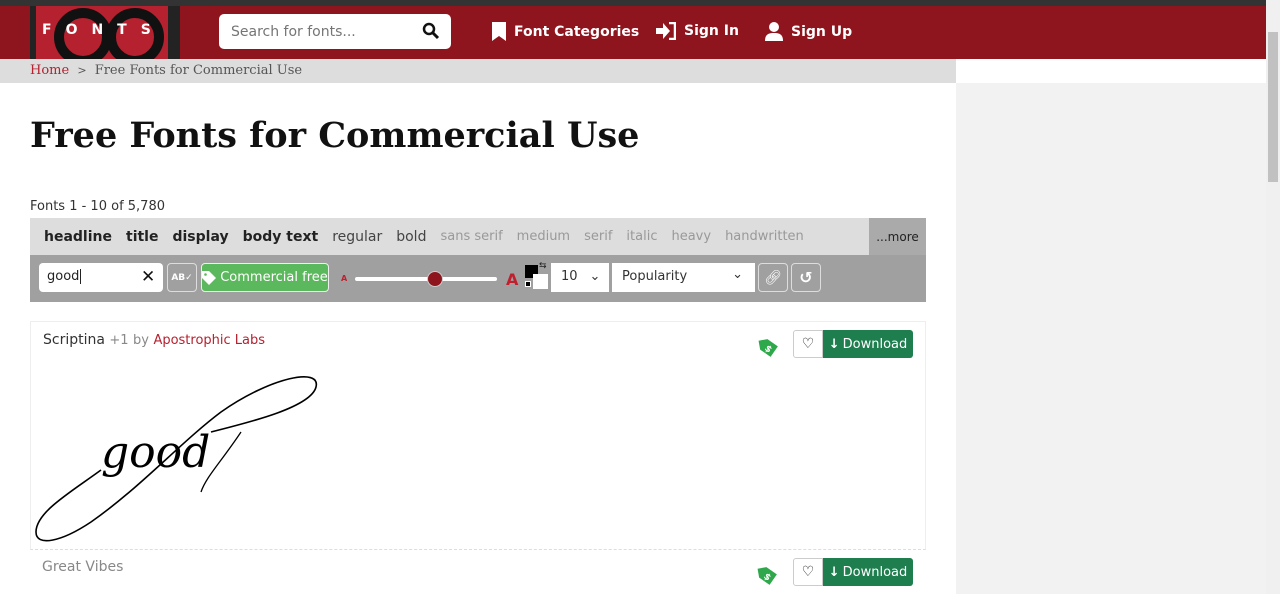  I want to click on font-name-link: Scriptina, so click(74, 340).